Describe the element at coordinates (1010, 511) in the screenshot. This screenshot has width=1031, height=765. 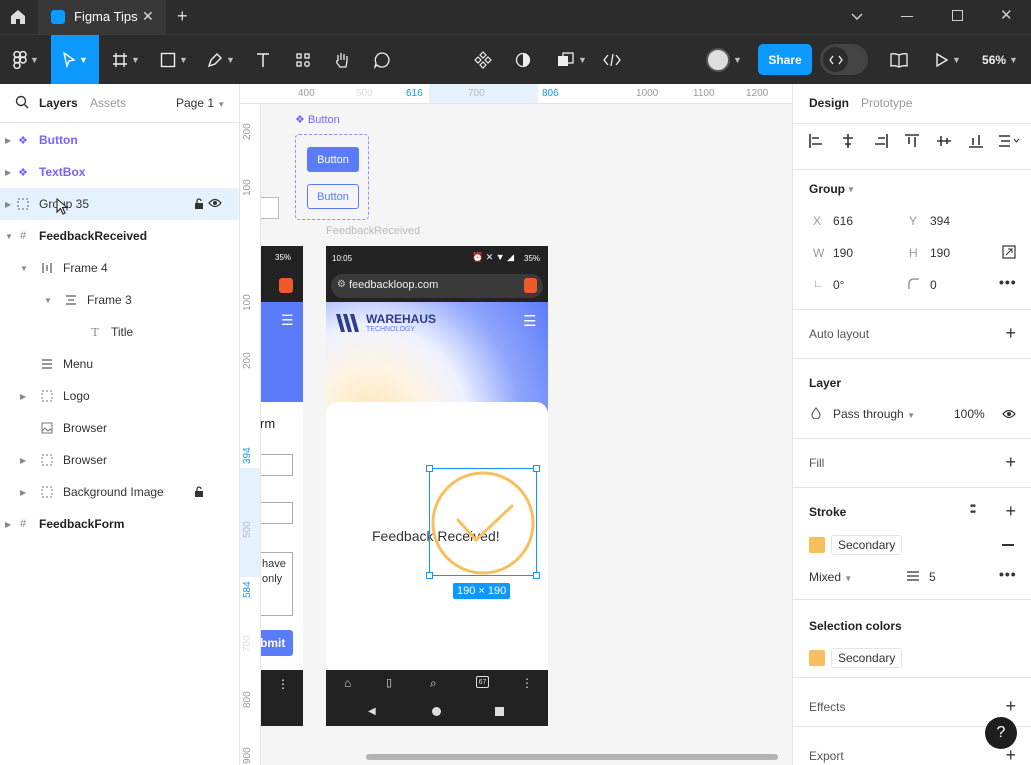
I see `add-stroke-icon: +` at that location.